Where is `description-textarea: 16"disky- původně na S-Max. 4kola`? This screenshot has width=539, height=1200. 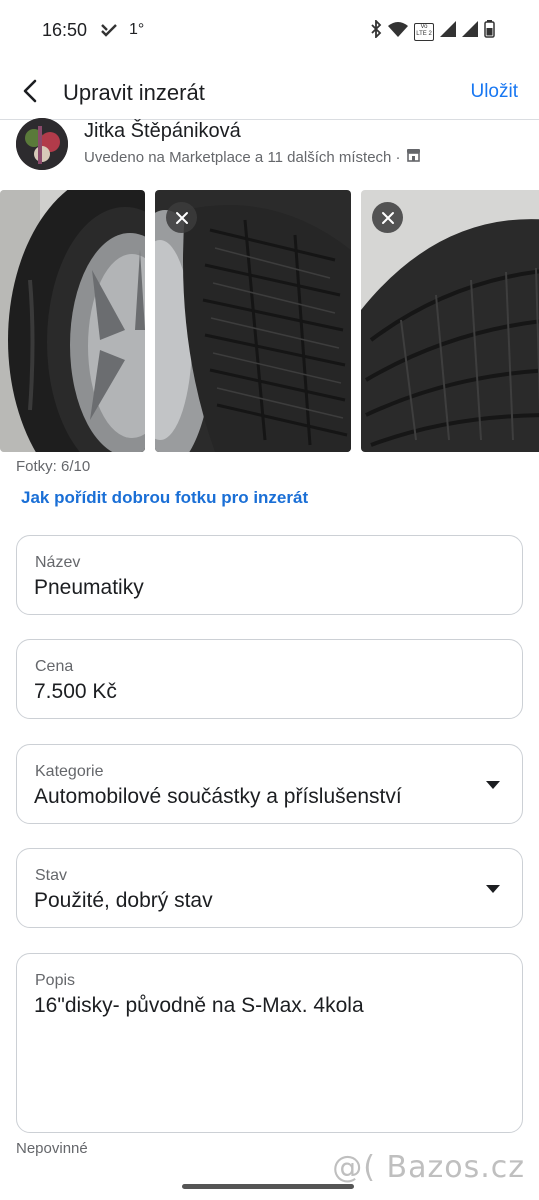 description-textarea: 16"disky- původně na S-Max. 4kola is located at coordinates (199, 1006).